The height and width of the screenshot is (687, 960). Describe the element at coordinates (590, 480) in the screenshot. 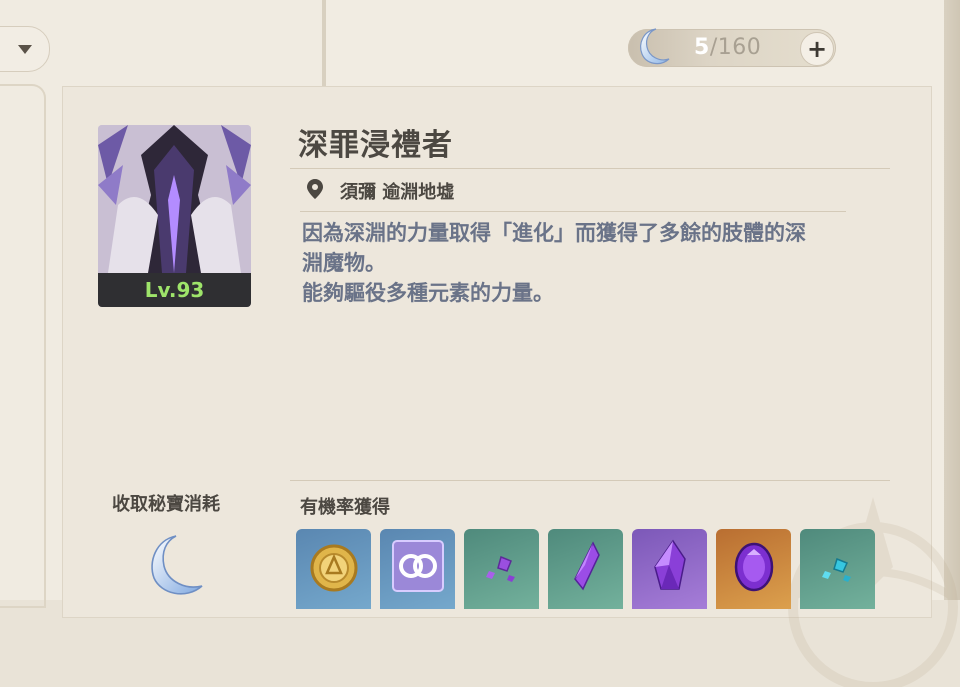

I see `drops-divider` at that location.